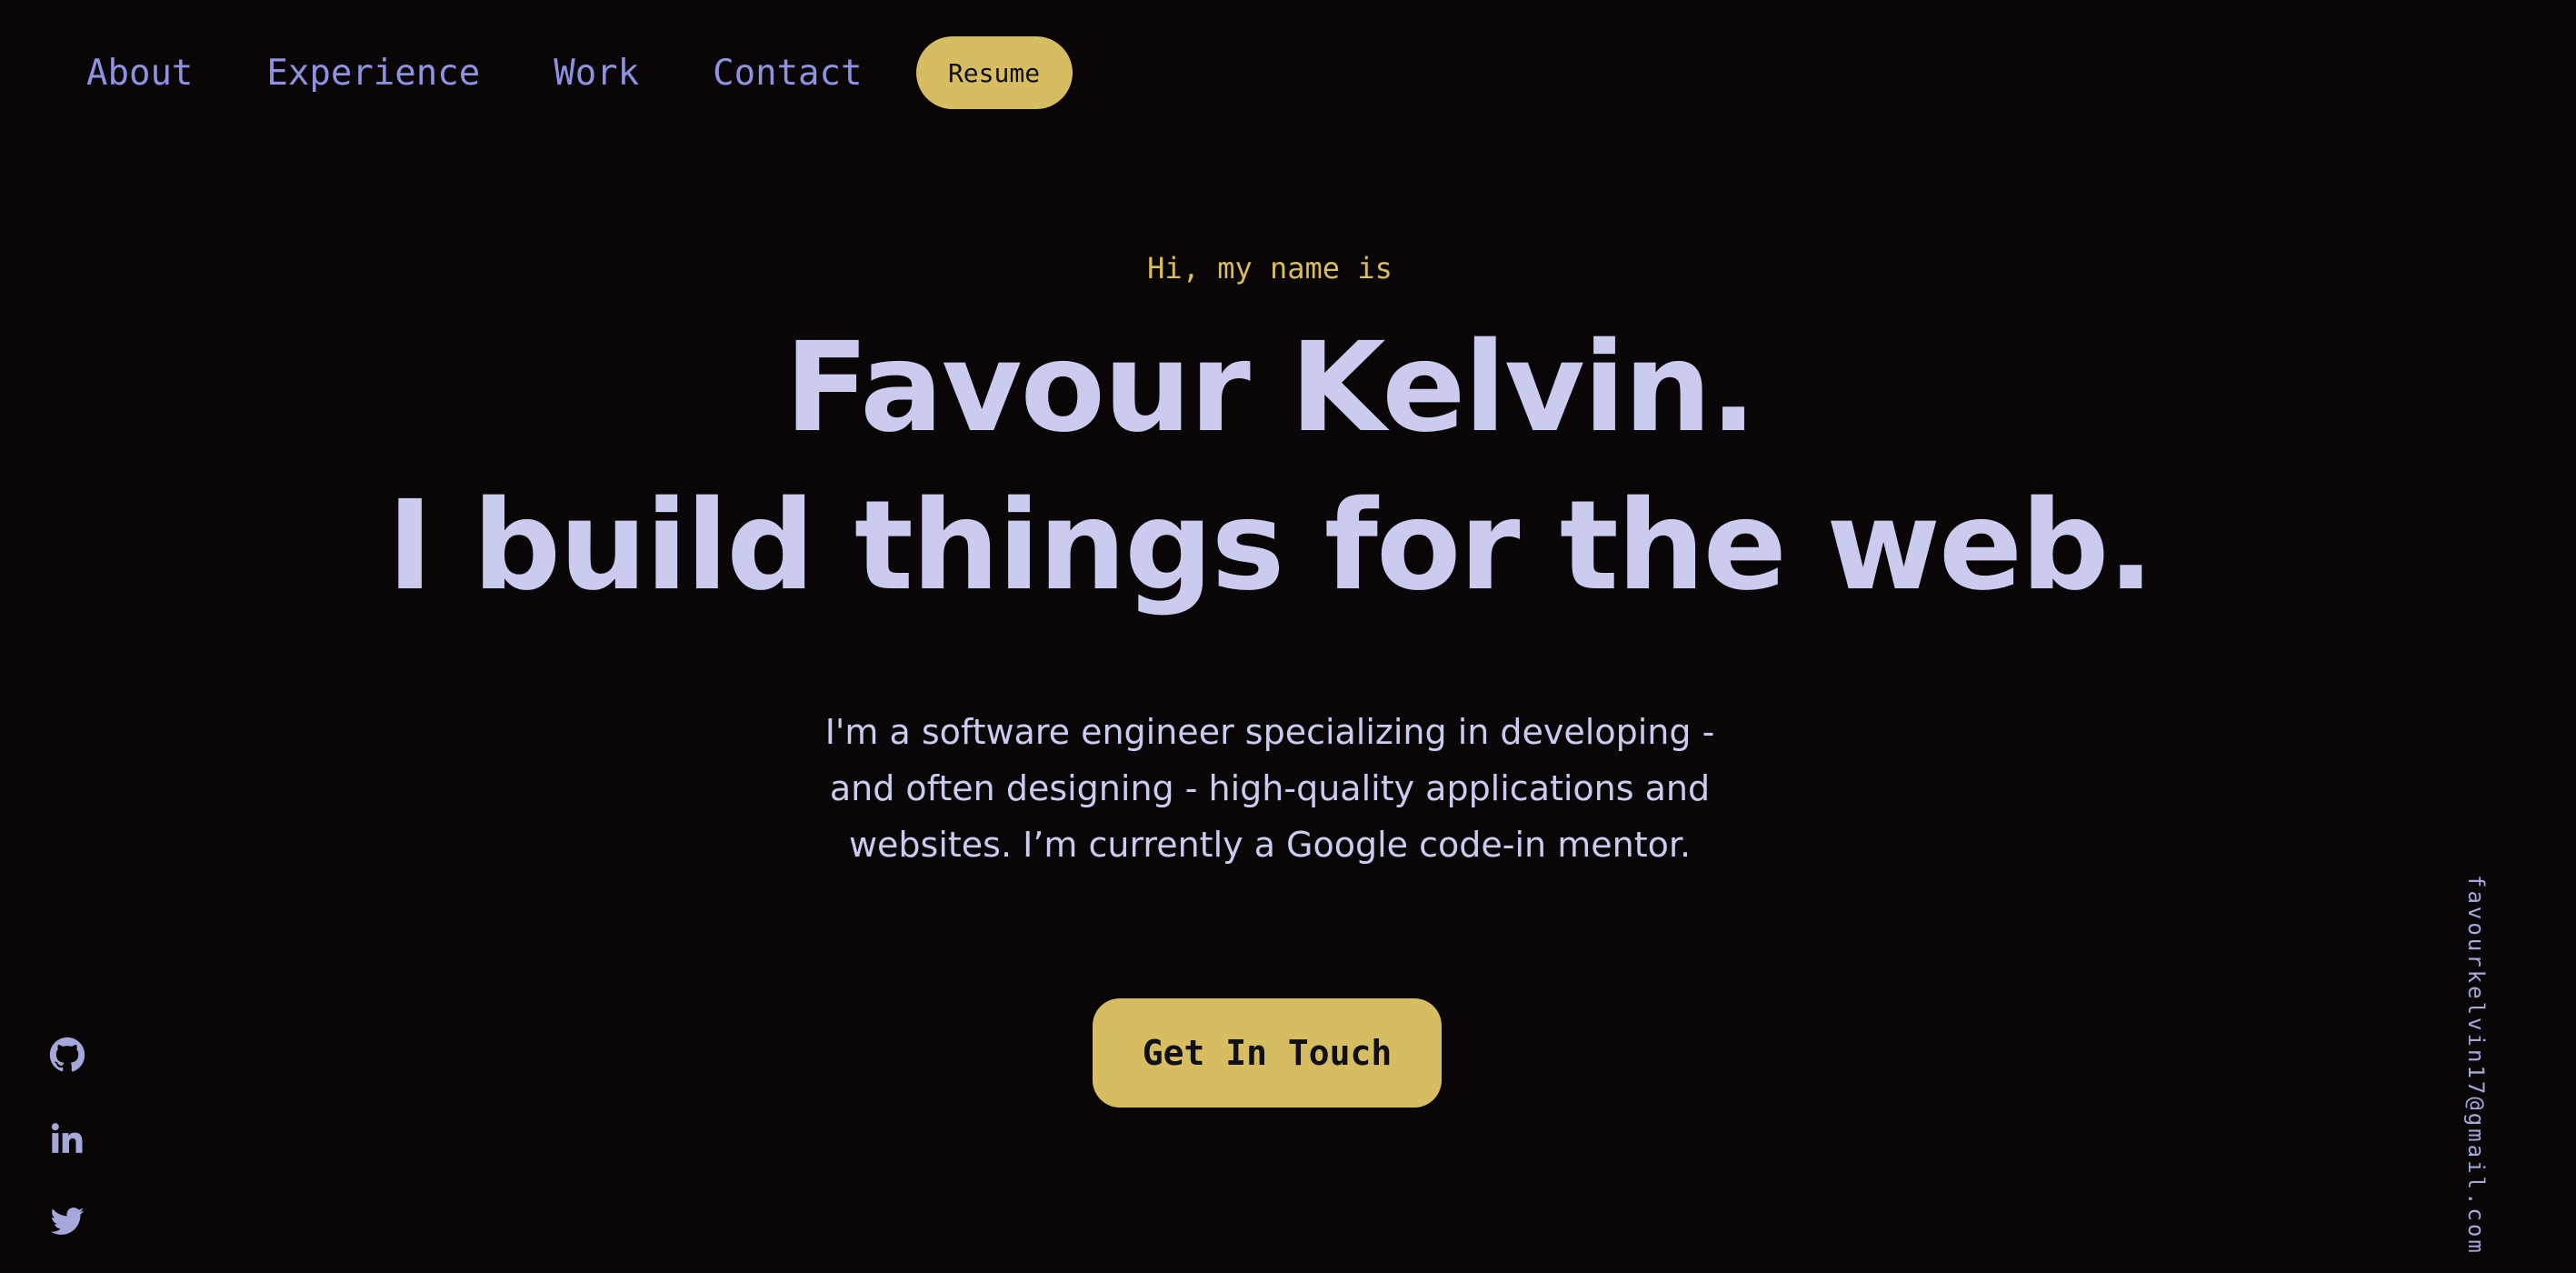 The height and width of the screenshot is (1273, 2576). I want to click on social-links, so click(67, 1155).